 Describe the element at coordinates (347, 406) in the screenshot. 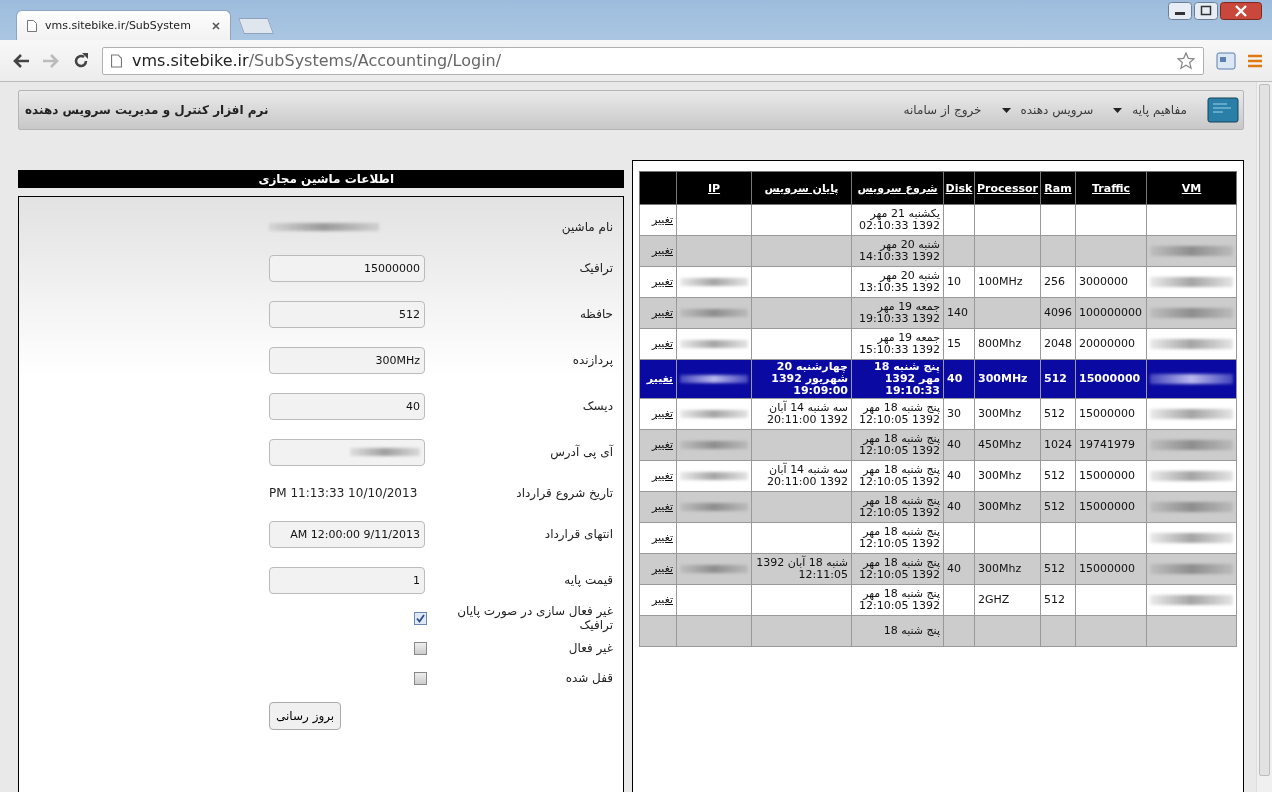

I see `input-field: 40` at that location.